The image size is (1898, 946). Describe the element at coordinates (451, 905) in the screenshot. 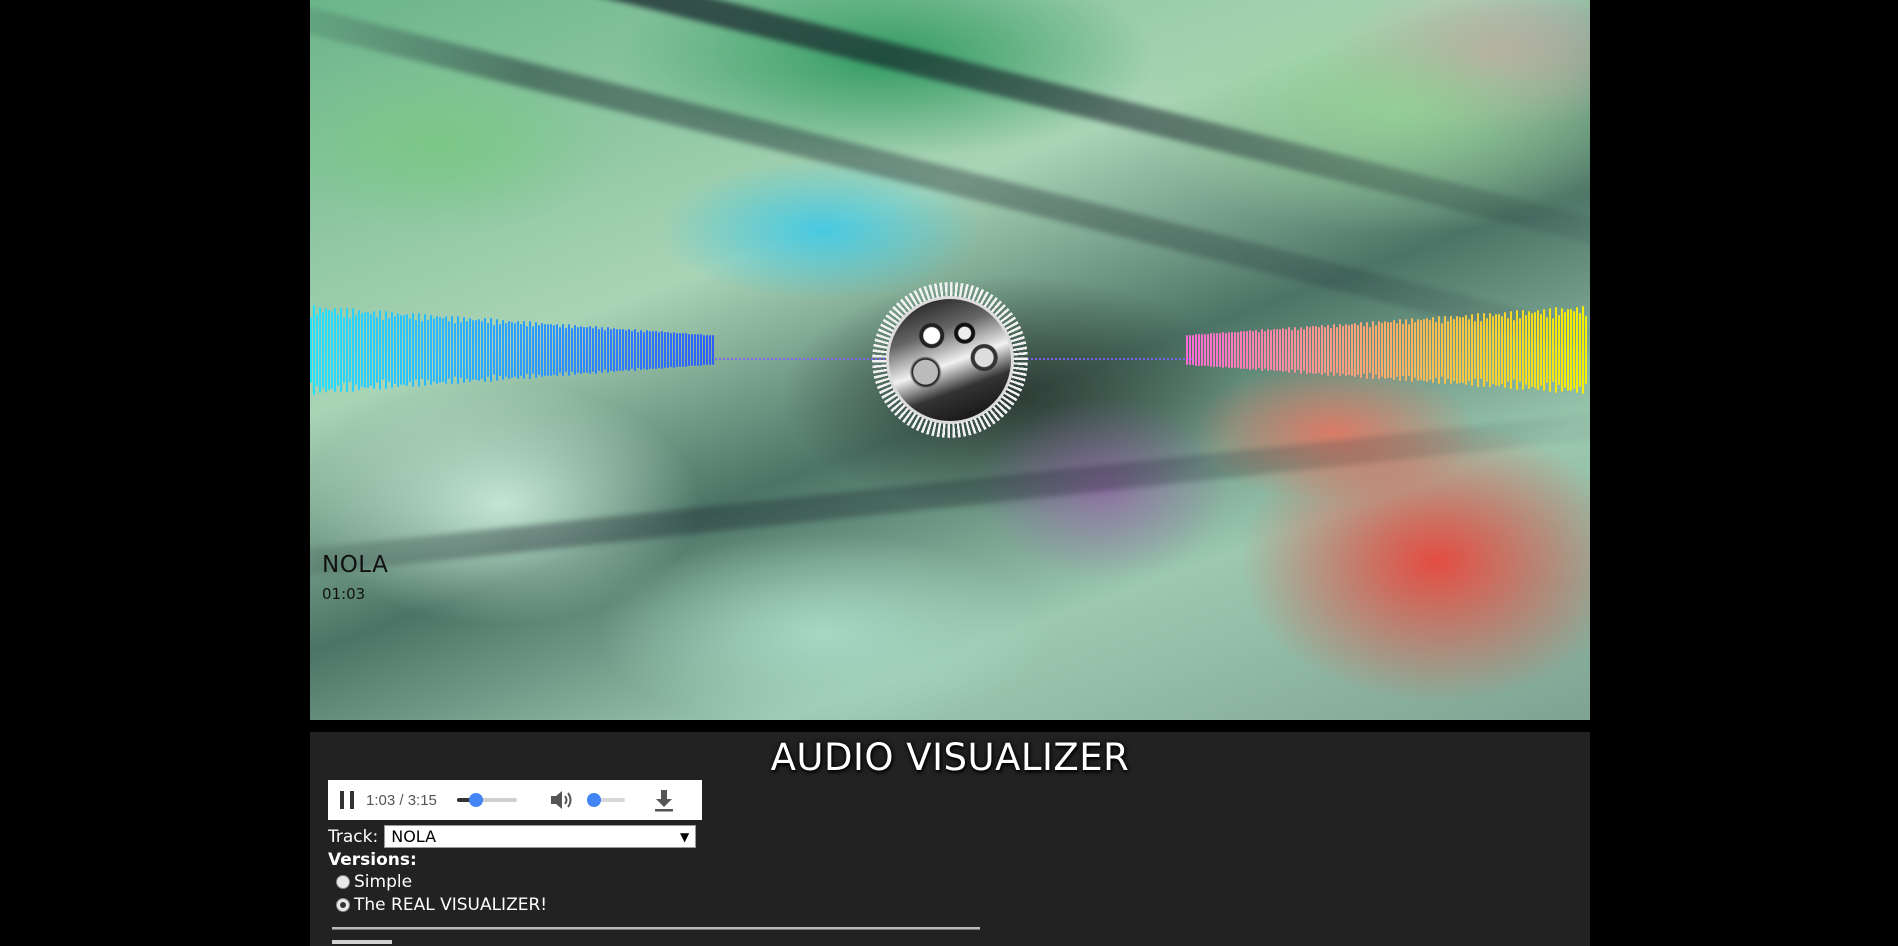

I see `version-label-real-visualizer: The REAL VISUALIZER!` at that location.